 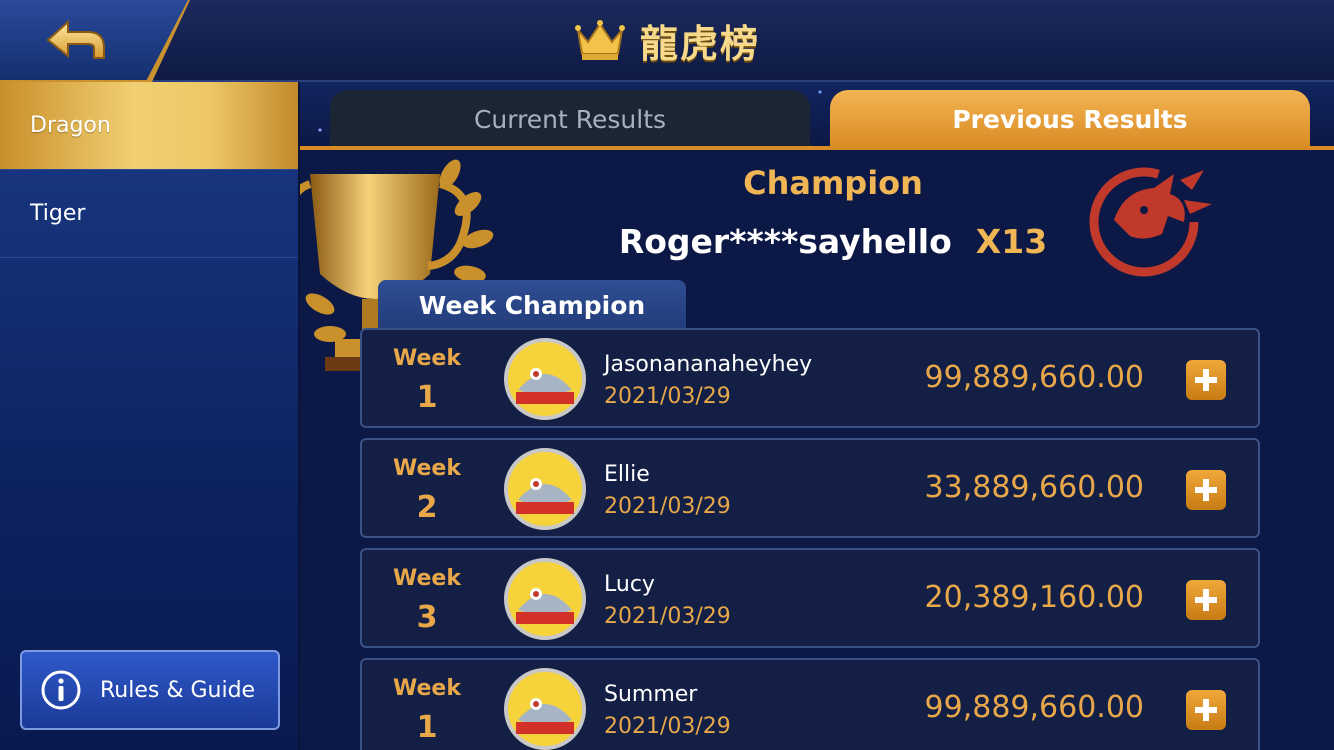 I want to click on player-name: Jasonananaheyhey, so click(x=708, y=364).